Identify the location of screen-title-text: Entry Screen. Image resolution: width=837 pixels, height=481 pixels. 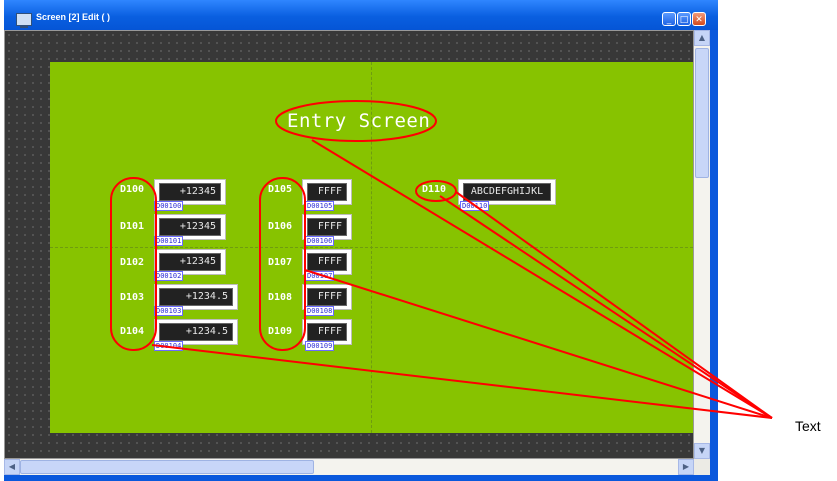
(358, 121).